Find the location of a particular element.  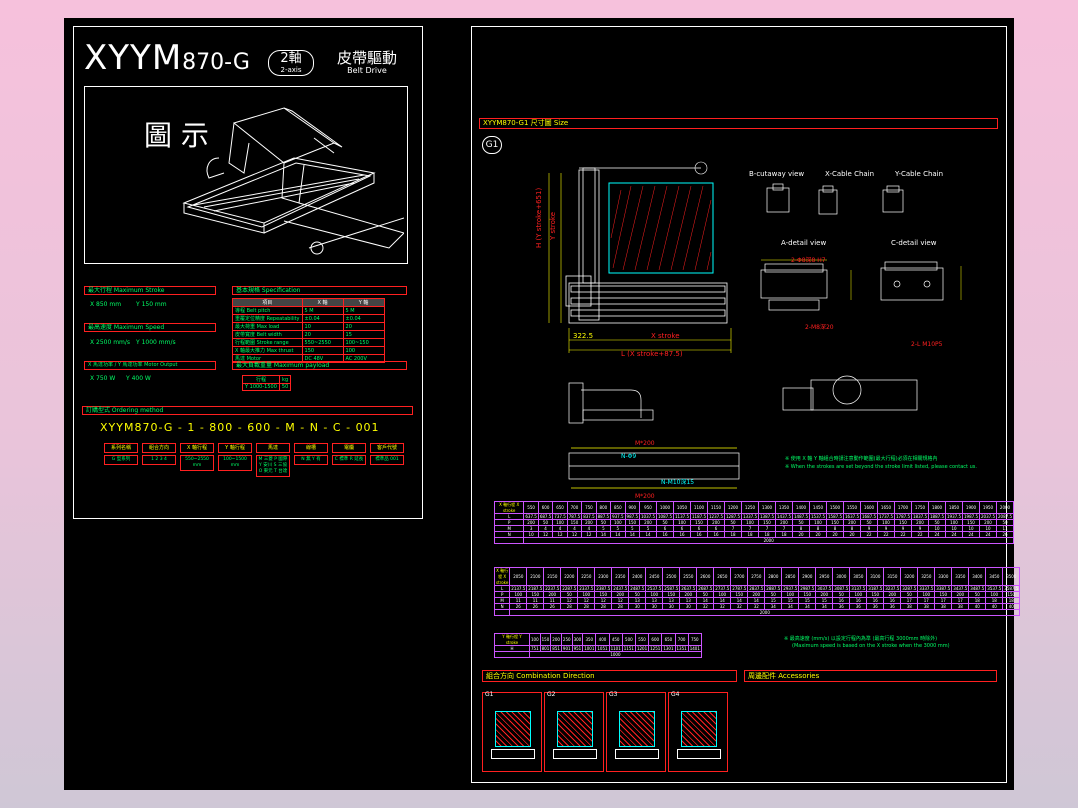

stroke-table-3-stroke-cell: 450 is located at coordinates (615, 639).